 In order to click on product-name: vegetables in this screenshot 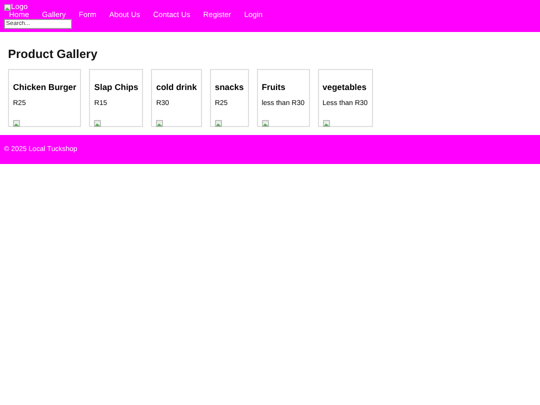, I will do `click(345, 87)`.